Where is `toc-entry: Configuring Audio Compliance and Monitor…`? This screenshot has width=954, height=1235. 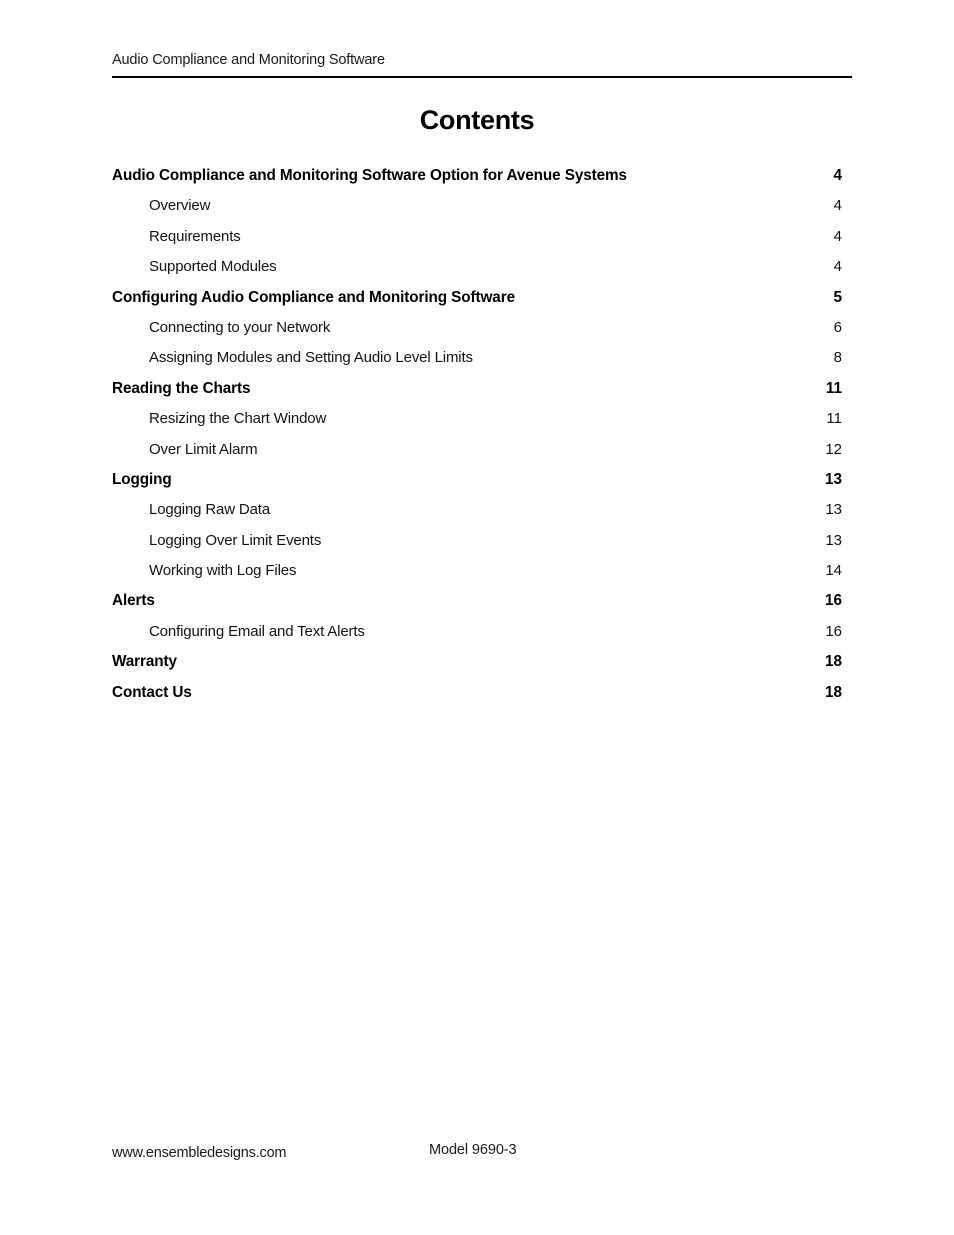
toc-entry: Configuring Audio Compliance and Monitor… is located at coordinates (477, 303).